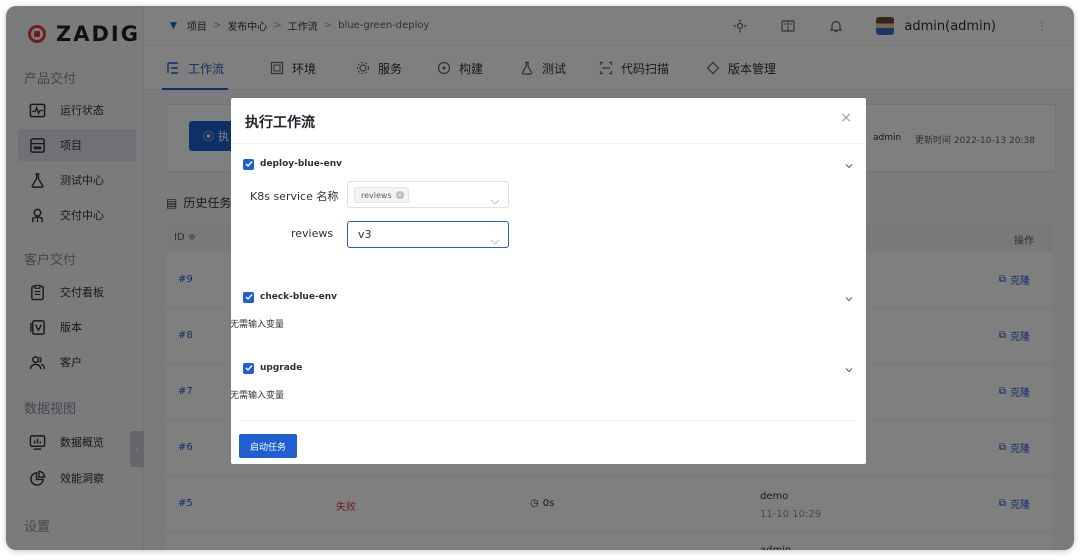  Describe the element at coordinates (365, 234) in the screenshot. I see `select-value: v3` at that location.